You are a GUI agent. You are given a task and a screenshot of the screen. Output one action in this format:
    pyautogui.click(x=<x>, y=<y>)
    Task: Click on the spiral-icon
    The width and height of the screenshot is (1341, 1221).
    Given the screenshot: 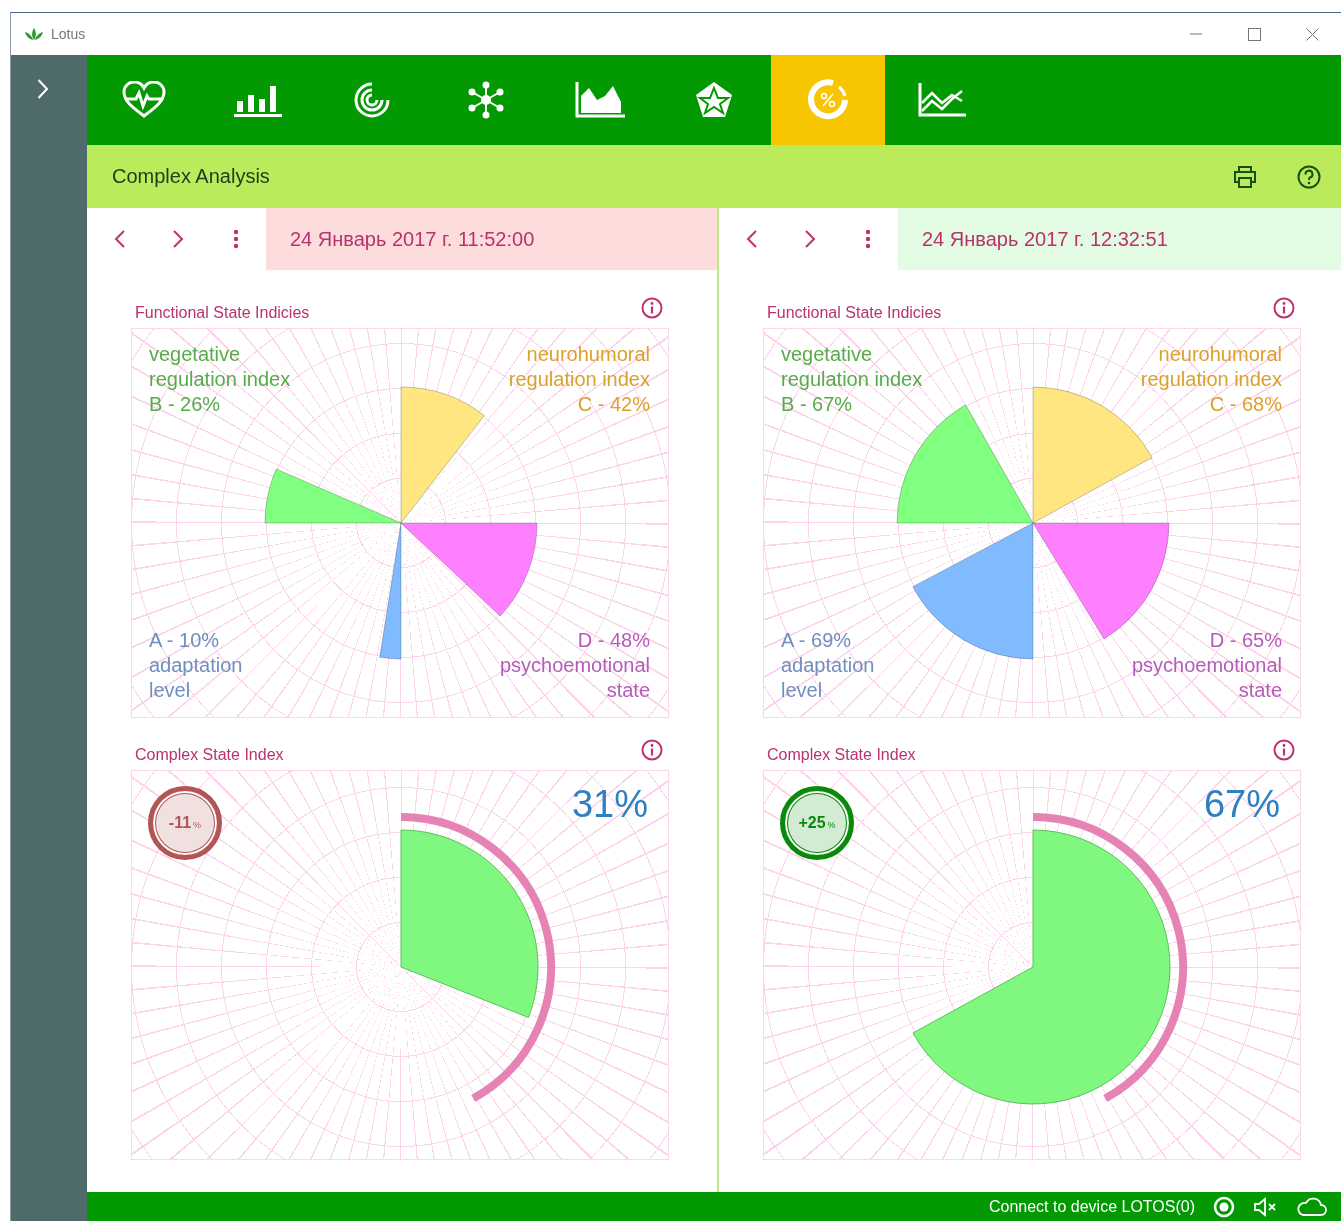 What is the action you would take?
    pyautogui.click(x=372, y=100)
    